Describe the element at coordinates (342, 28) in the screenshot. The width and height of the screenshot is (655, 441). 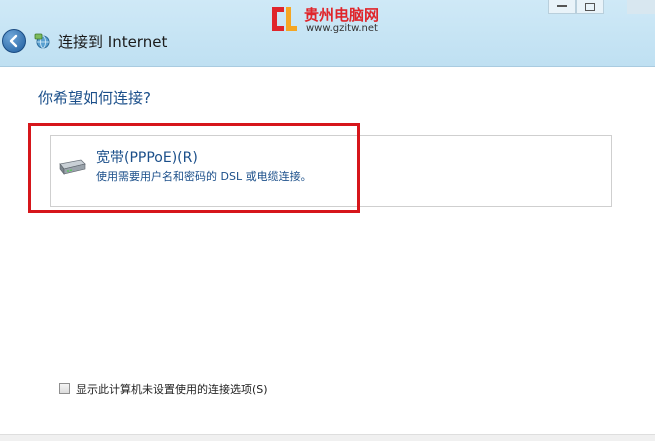
I see `watermark-url: www.gzitw.net` at that location.